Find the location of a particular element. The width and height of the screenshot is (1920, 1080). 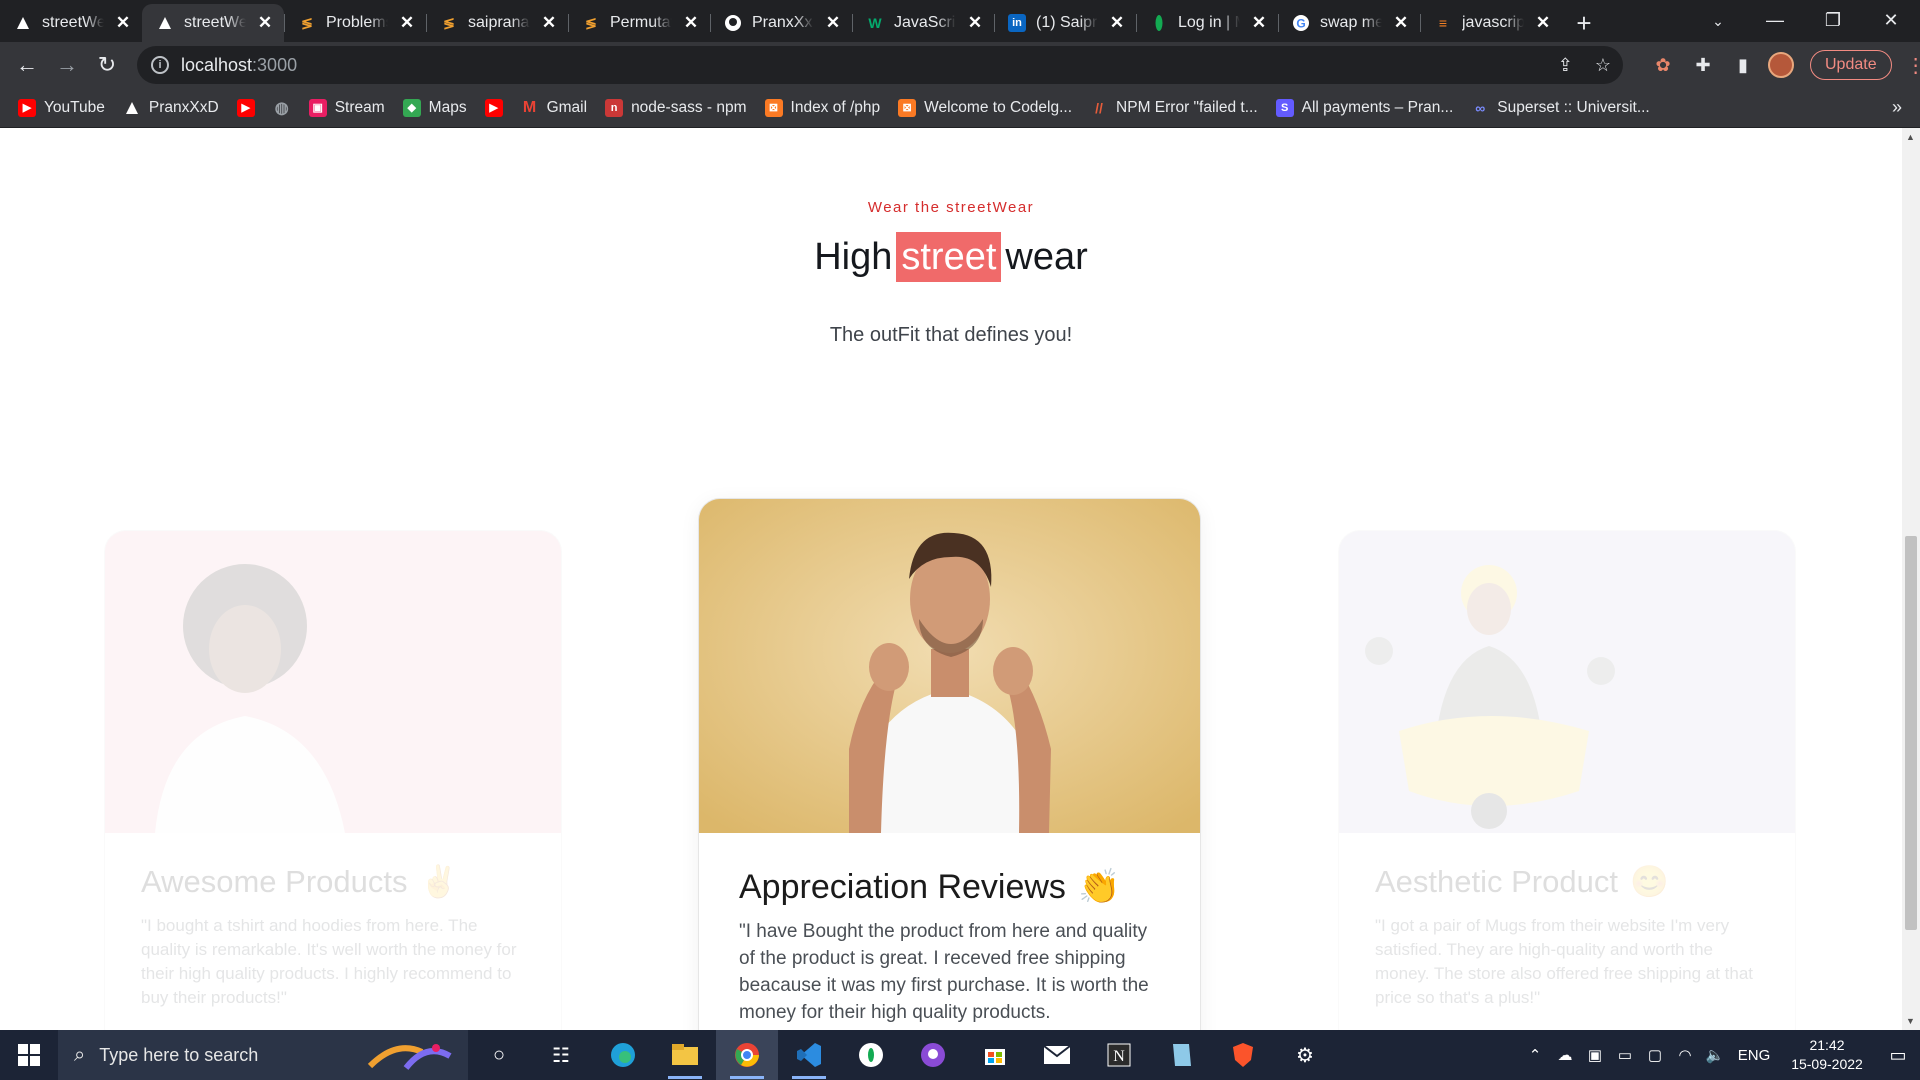

extensions-puzzle-icon: ✚ is located at coordinates (1703, 65).